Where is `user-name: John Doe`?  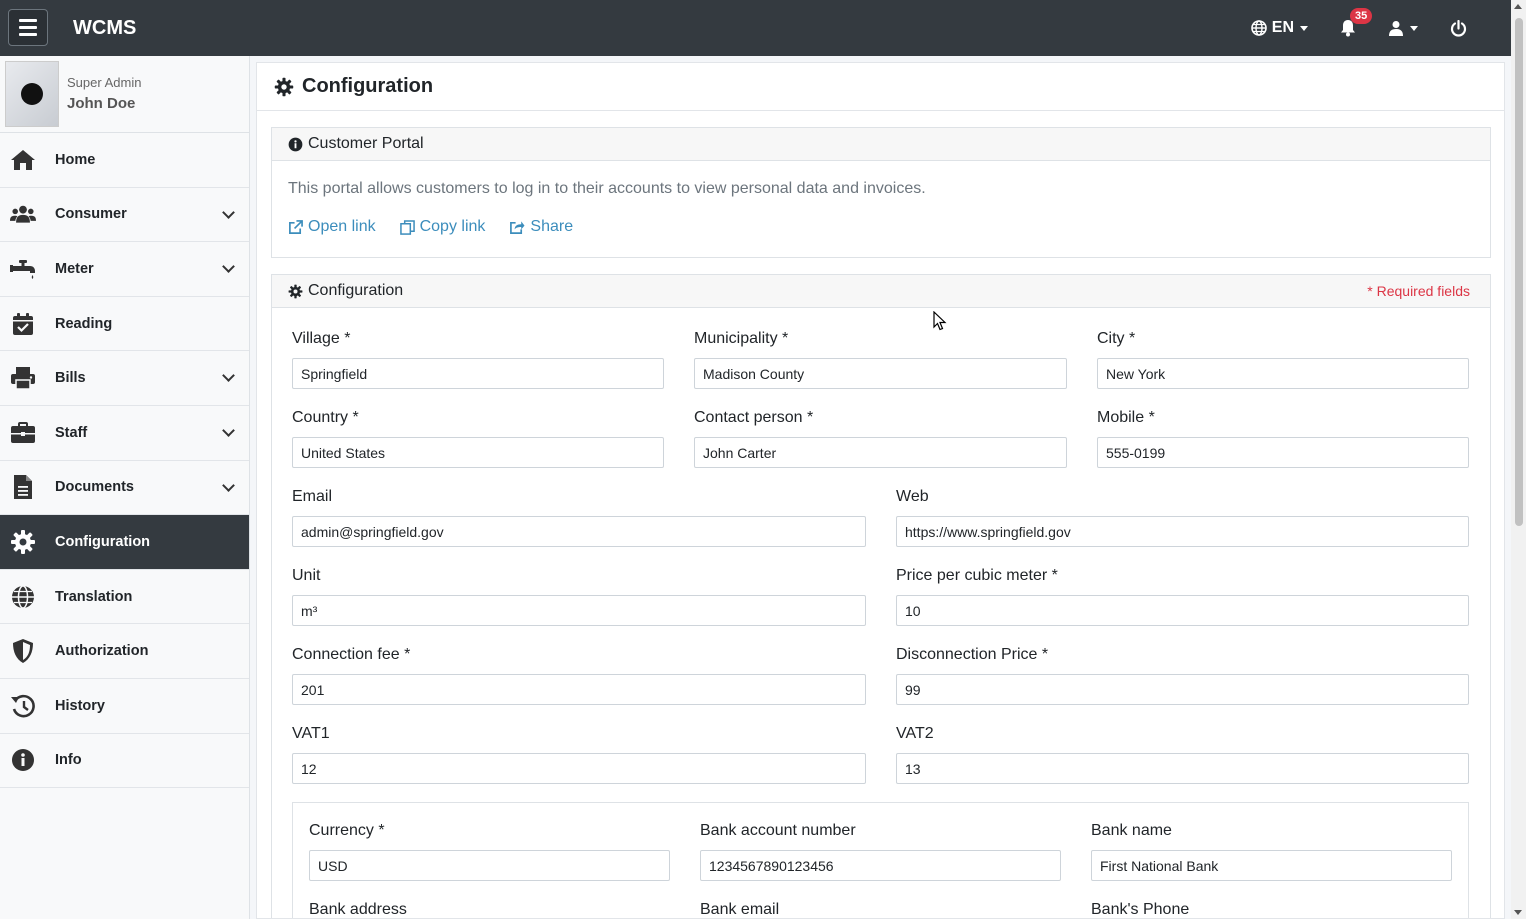
user-name: John Doe is located at coordinates (101, 103).